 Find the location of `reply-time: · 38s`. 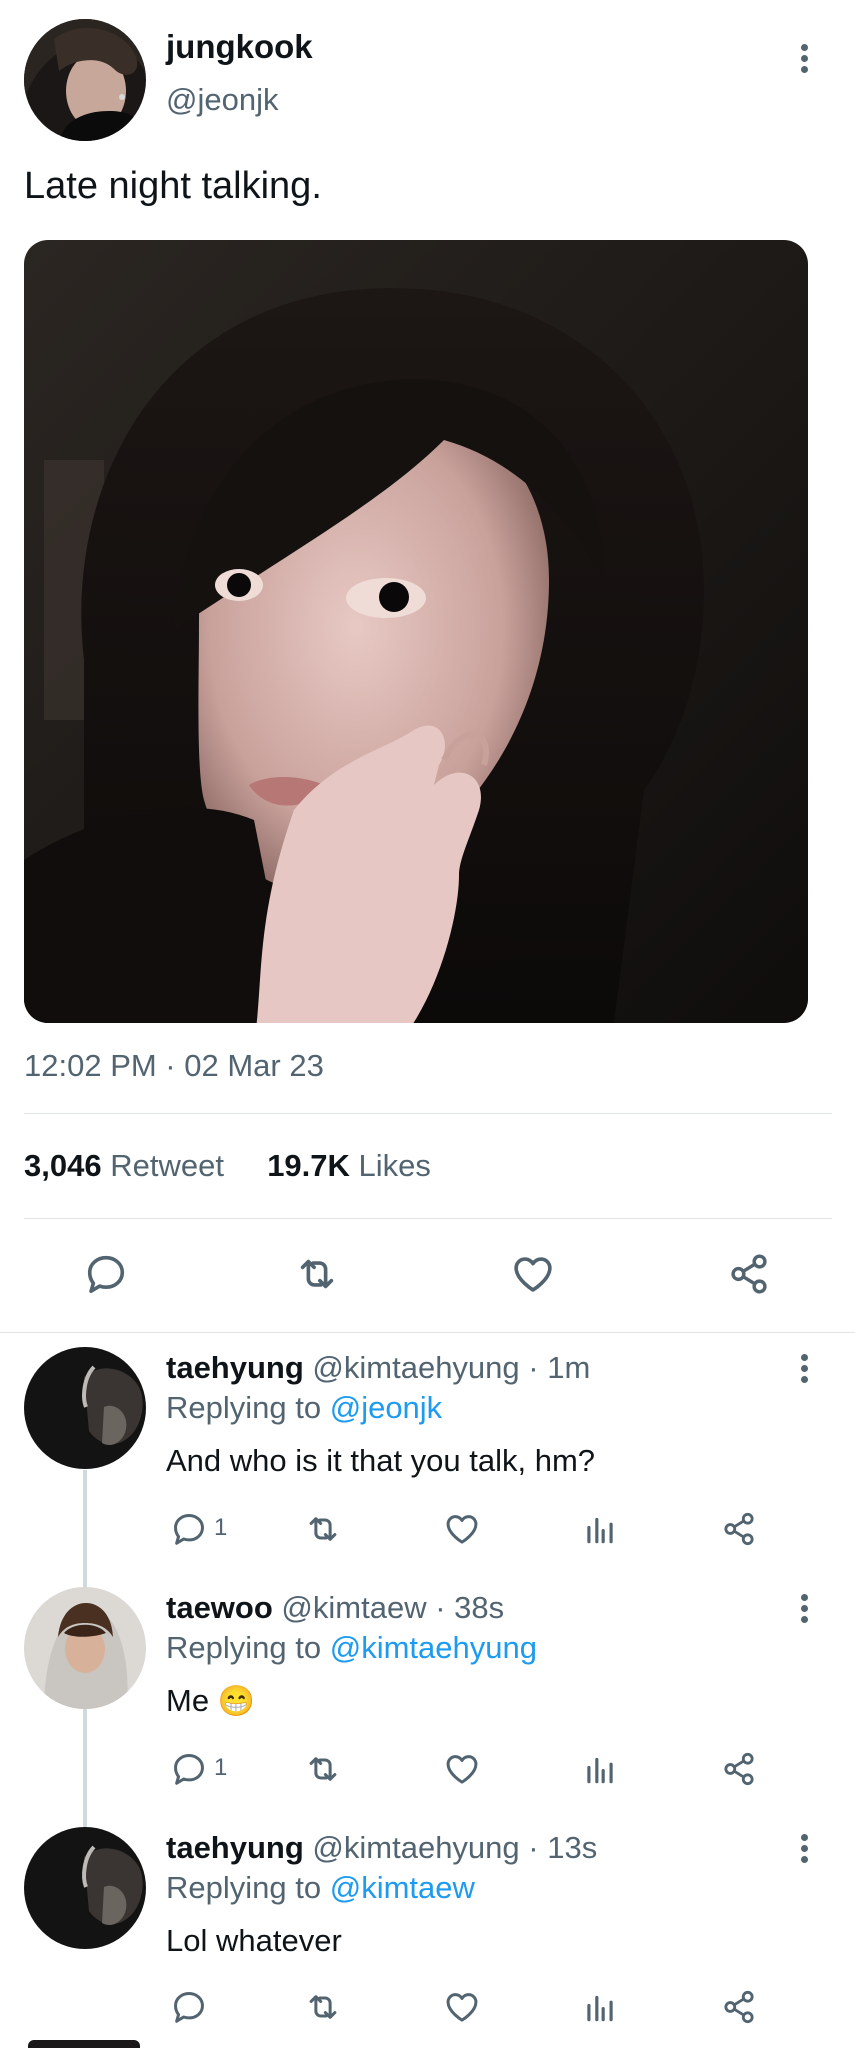

reply-time: · 38s is located at coordinates (469, 1607).